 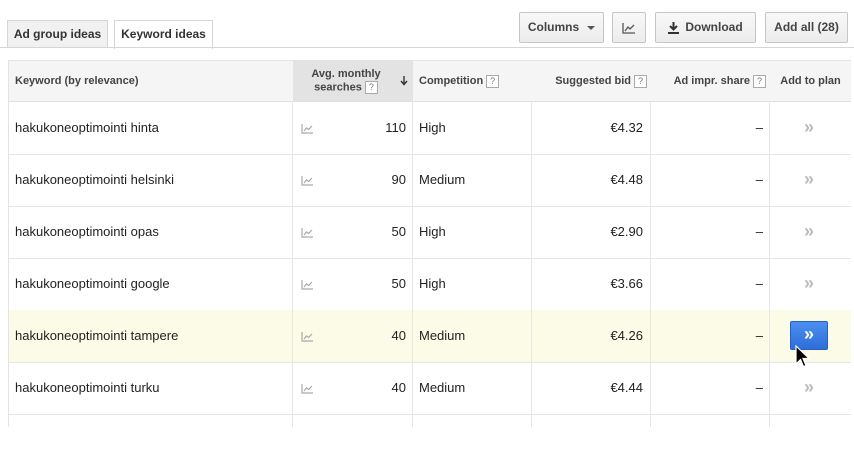 I want to click on header-keyword: Keyword (by relevance), so click(x=150, y=81).